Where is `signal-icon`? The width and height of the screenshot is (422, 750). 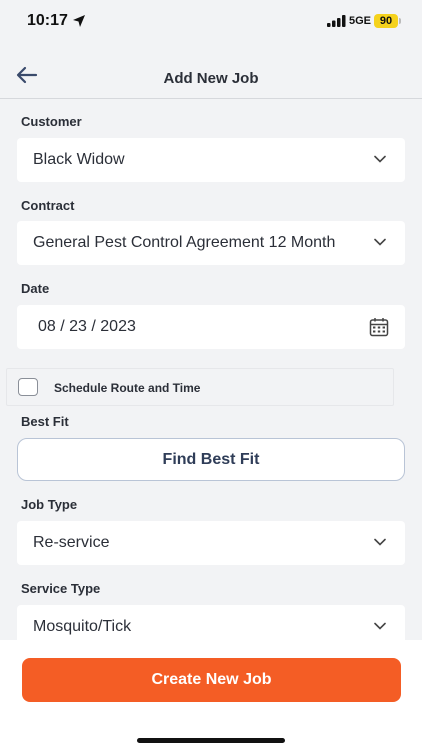
signal-icon is located at coordinates (336, 21).